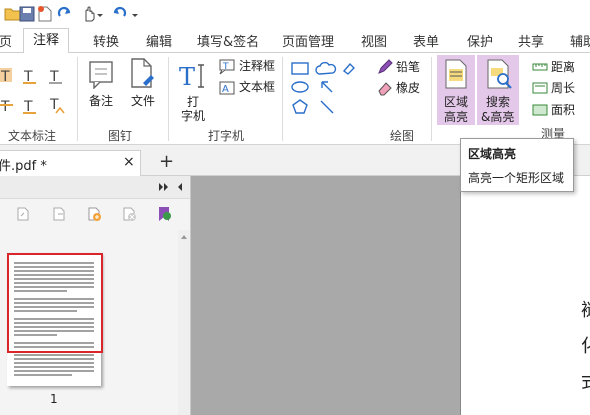 This screenshot has width=590, height=415. What do you see at coordinates (585, 309) in the screenshot?
I see `document-text-char: 褪` at bounding box center [585, 309].